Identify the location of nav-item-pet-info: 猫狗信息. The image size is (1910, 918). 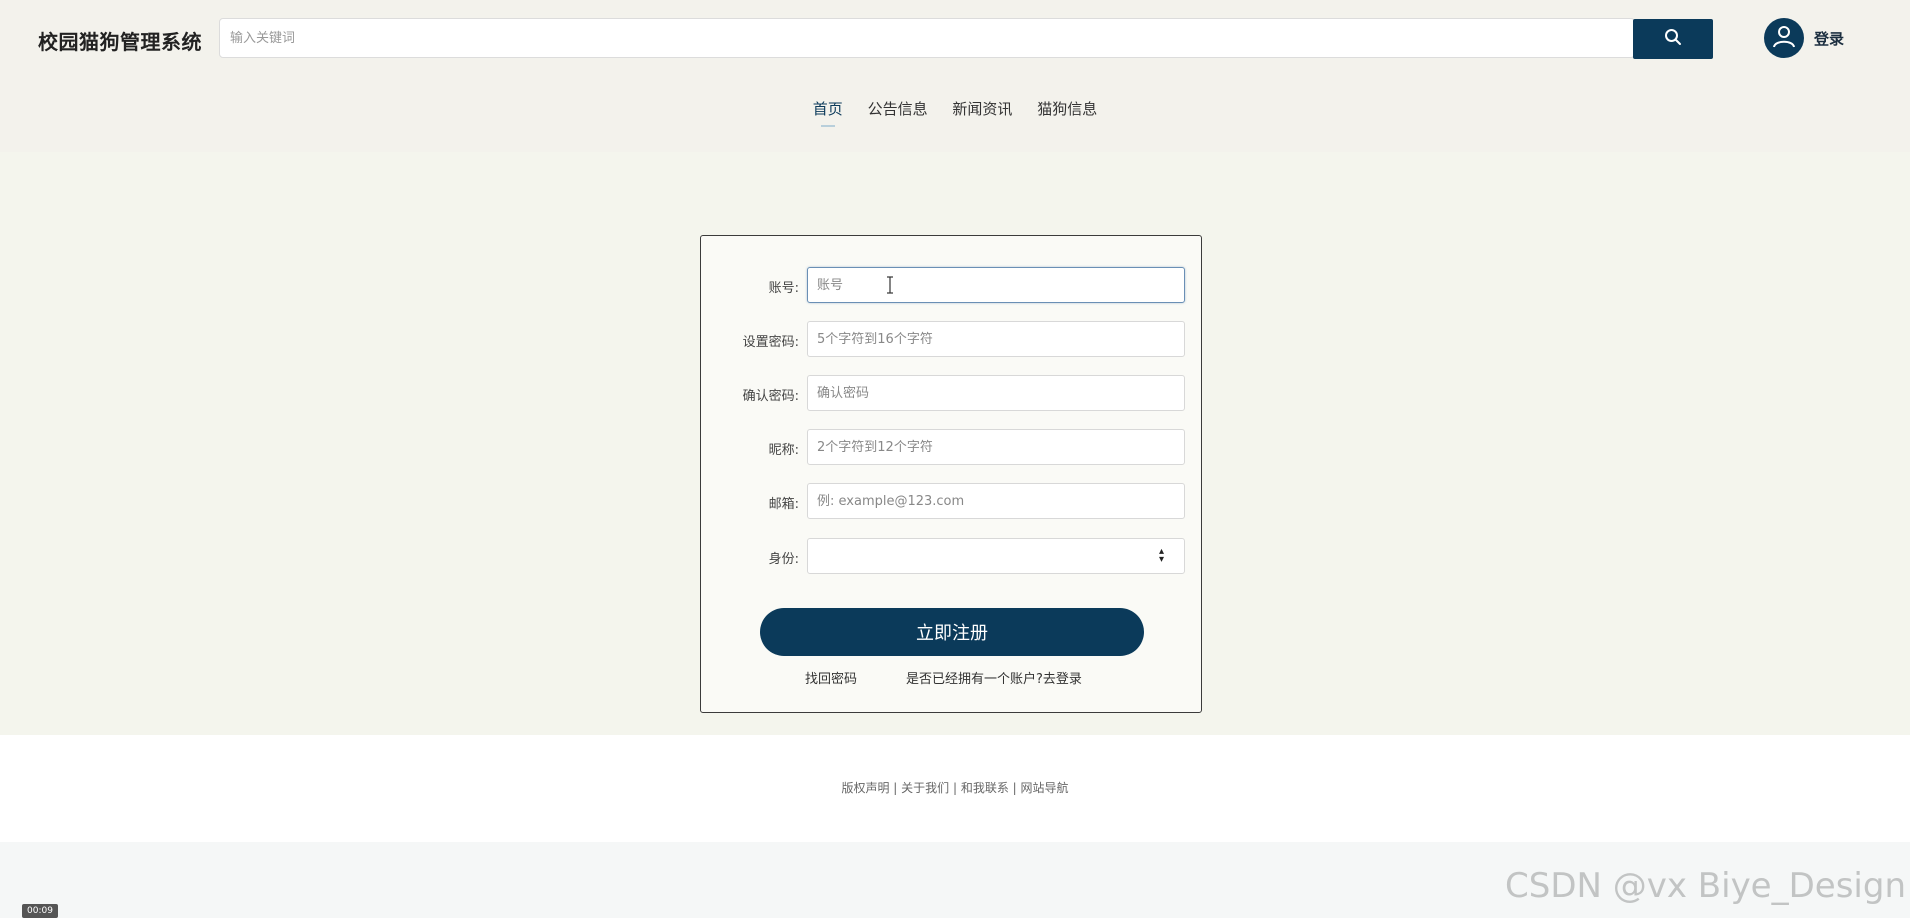
(1067, 108).